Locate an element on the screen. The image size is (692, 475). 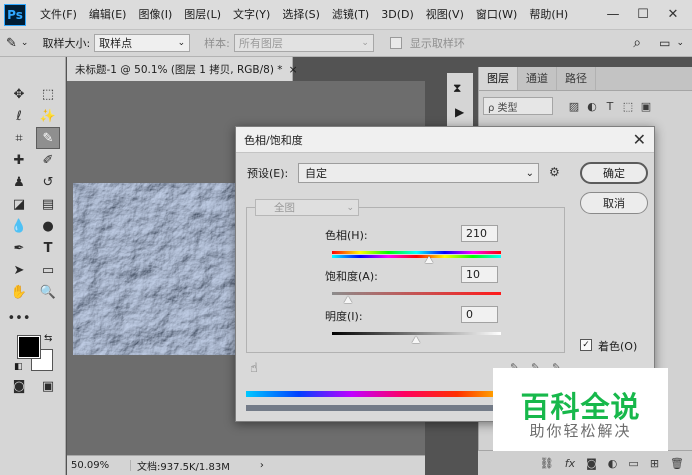
lasso-tool-icon: ℓ is located at coordinates (19, 116).